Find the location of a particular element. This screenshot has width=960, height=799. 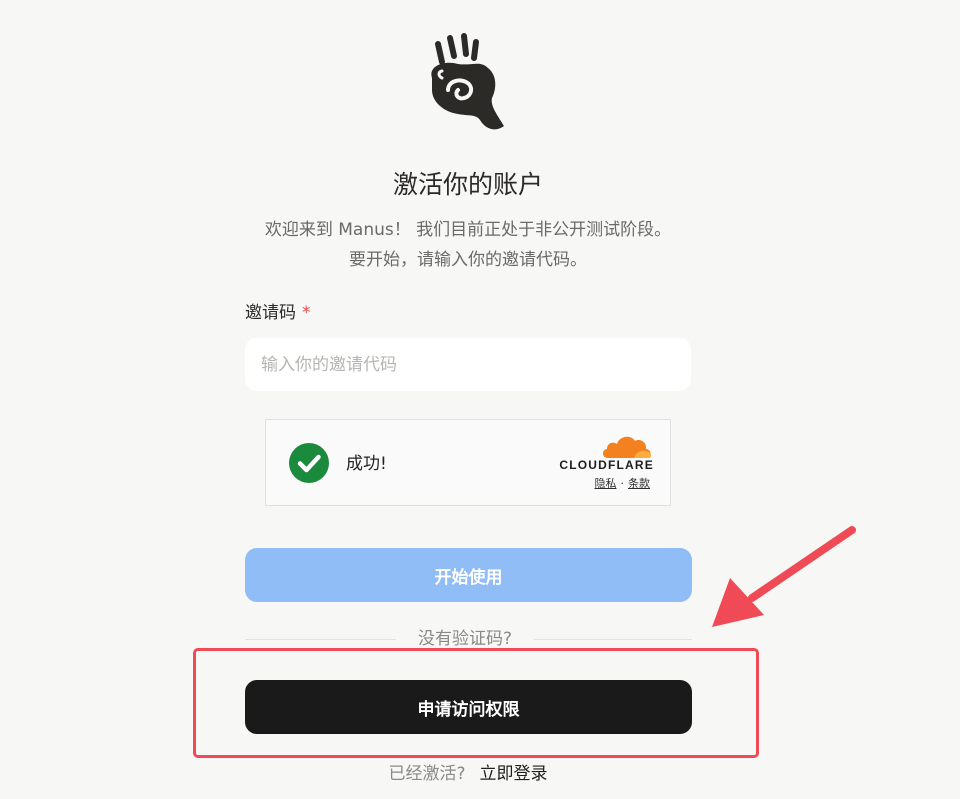

login-link: 立即登录 is located at coordinates (514, 774).